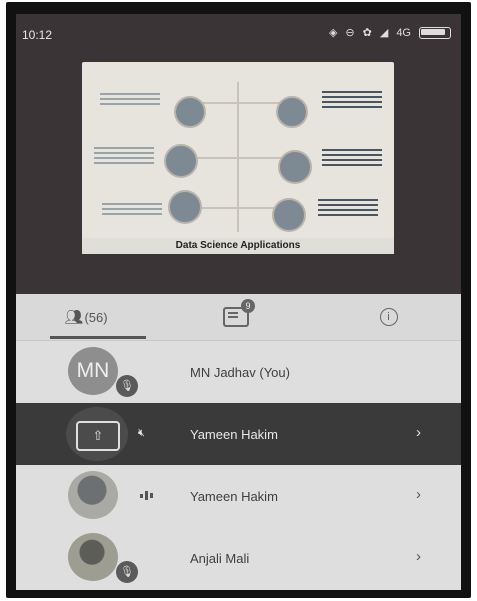 The width and height of the screenshot is (477, 601). I want to click on manufacturing-node, so click(181, 161).